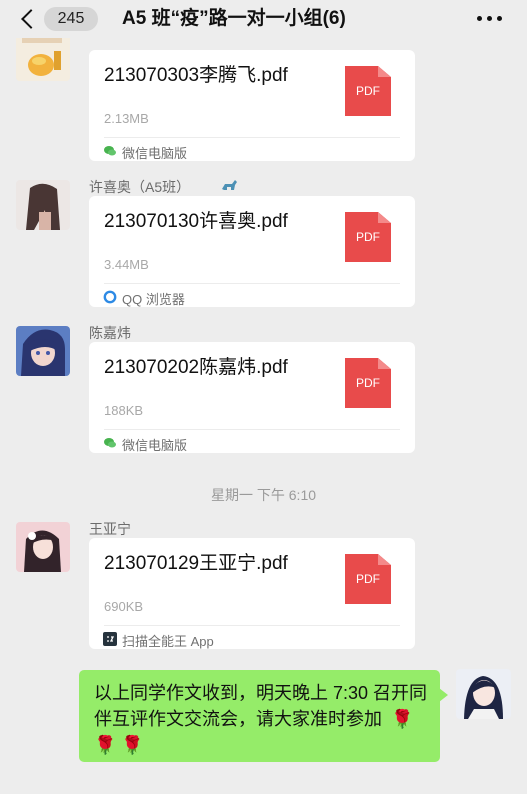  What do you see at coordinates (263, 495) in the screenshot?
I see `time-divider: 星期一 下午 6:10` at bounding box center [263, 495].